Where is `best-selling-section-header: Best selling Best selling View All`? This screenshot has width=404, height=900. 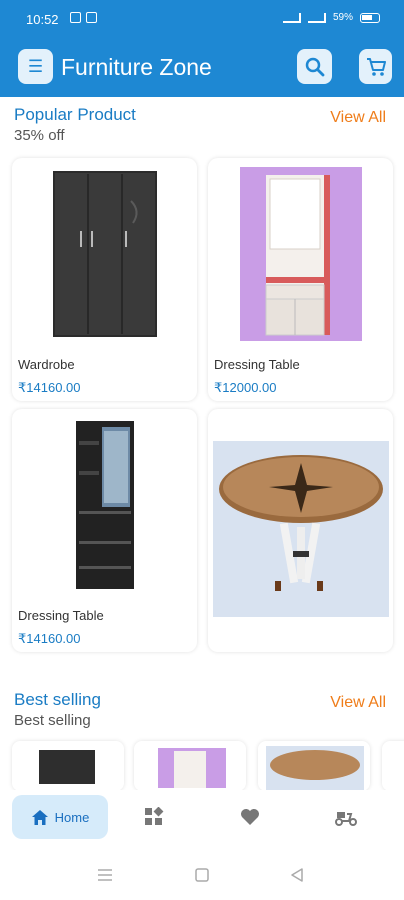 best-selling-section-header: Best selling Best selling View All is located at coordinates (202, 709).